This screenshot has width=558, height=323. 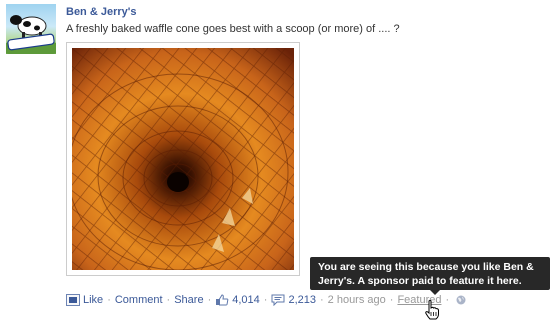 What do you see at coordinates (188, 300) in the screenshot?
I see `share-link: Share` at bounding box center [188, 300].